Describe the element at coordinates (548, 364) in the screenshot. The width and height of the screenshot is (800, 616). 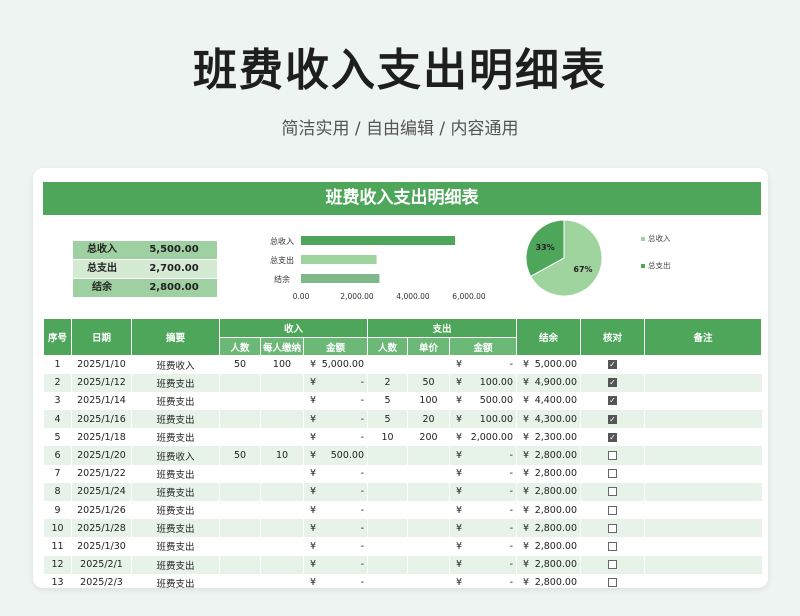
I see `cell-balance: ¥5,000.00` at that location.